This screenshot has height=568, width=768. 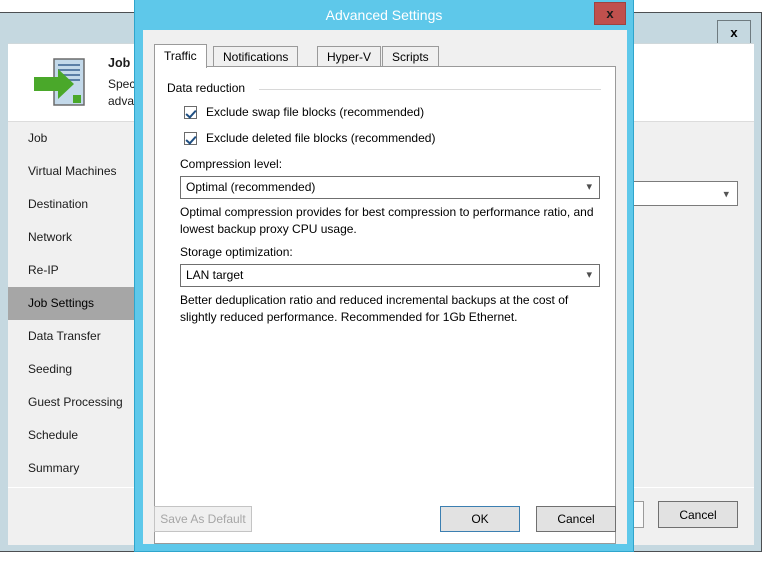 I want to click on sidebar-item-data-transfer: Data Transfer, so click(x=74, y=336).